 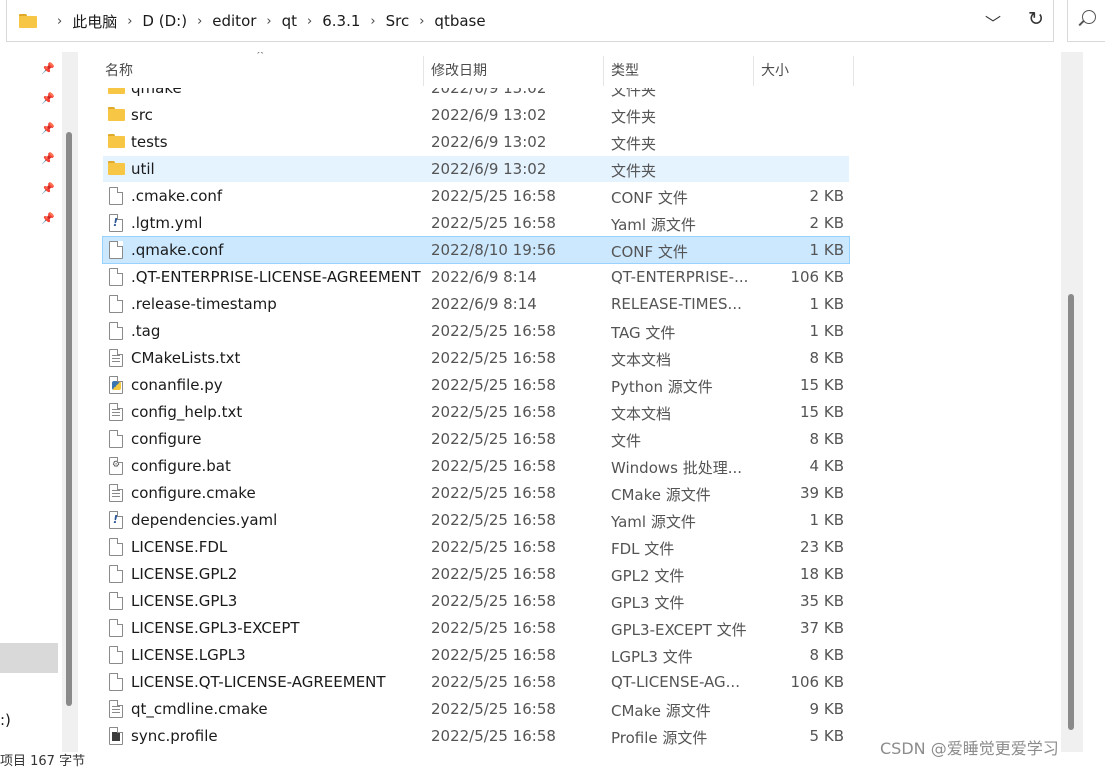 I want to click on python-file-icon, so click(x=116, y=385).